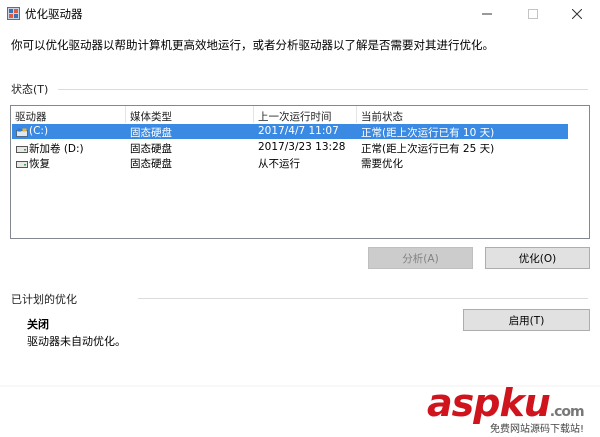 Image resolution: width=600 pixels, height=437 pixels. What do you see at coordinates (54, 14) in the screenshot?
I see `window-title: 优化驱动器` at bounding box center [54, 14].